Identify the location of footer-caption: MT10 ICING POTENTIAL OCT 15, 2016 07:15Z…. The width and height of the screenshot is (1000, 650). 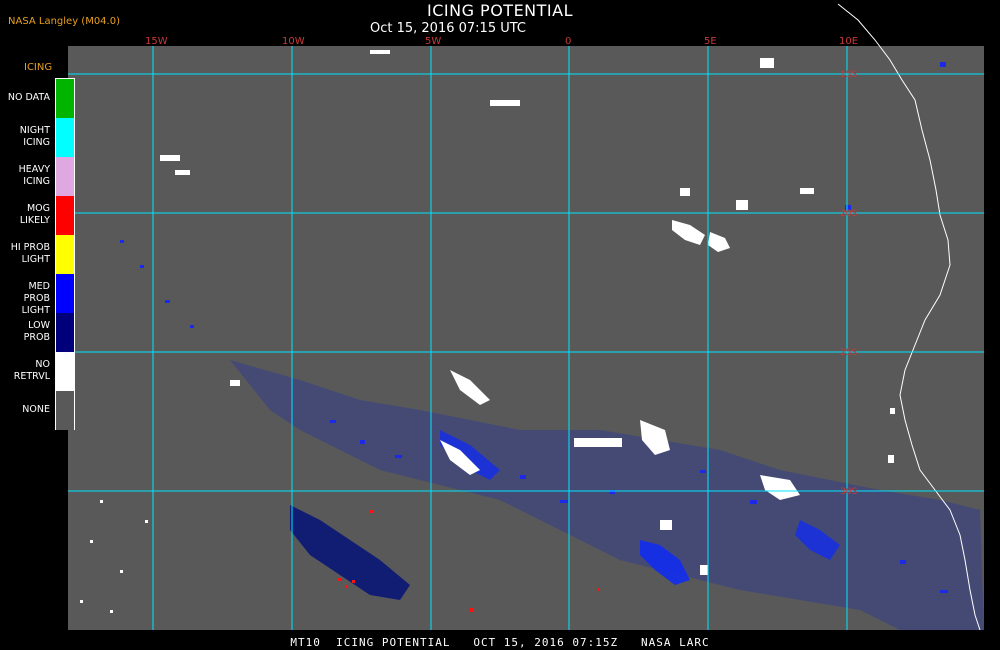
(500, 642).